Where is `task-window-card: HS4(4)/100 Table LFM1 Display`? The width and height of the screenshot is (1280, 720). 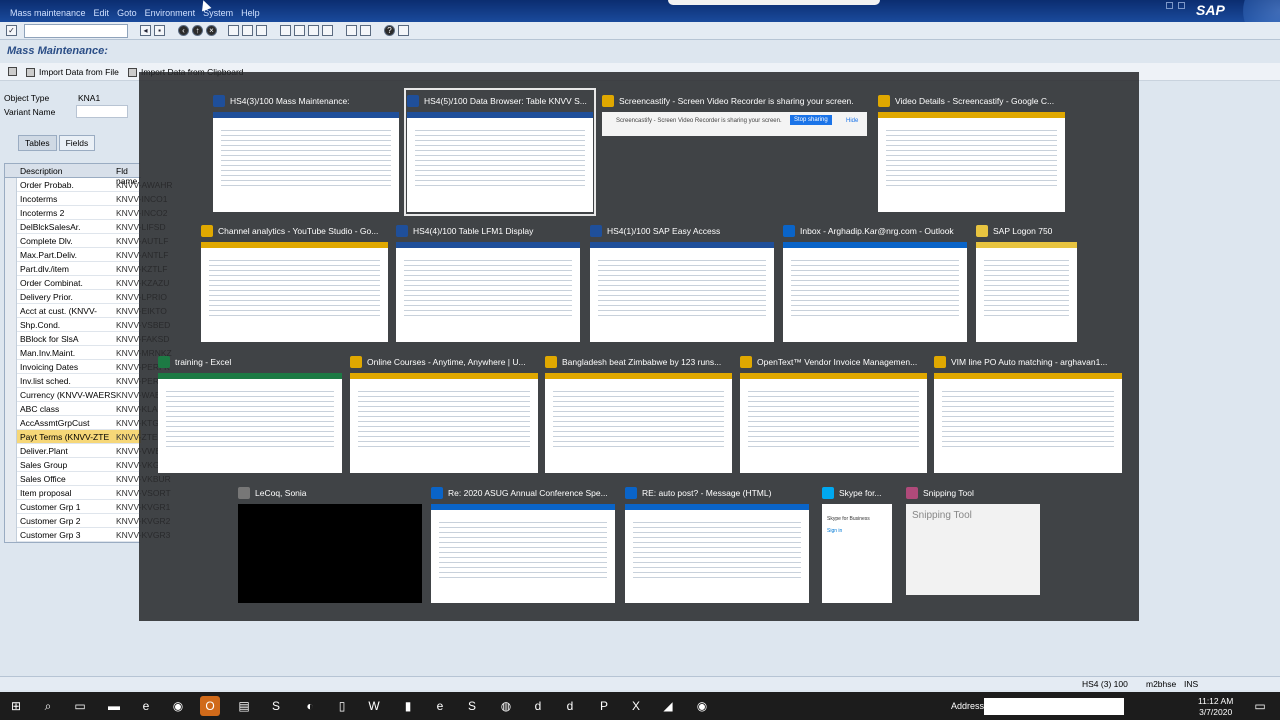
task-window-card: HS4(4)/100 Table LFM1 Display is located at coordinates (488, 282).